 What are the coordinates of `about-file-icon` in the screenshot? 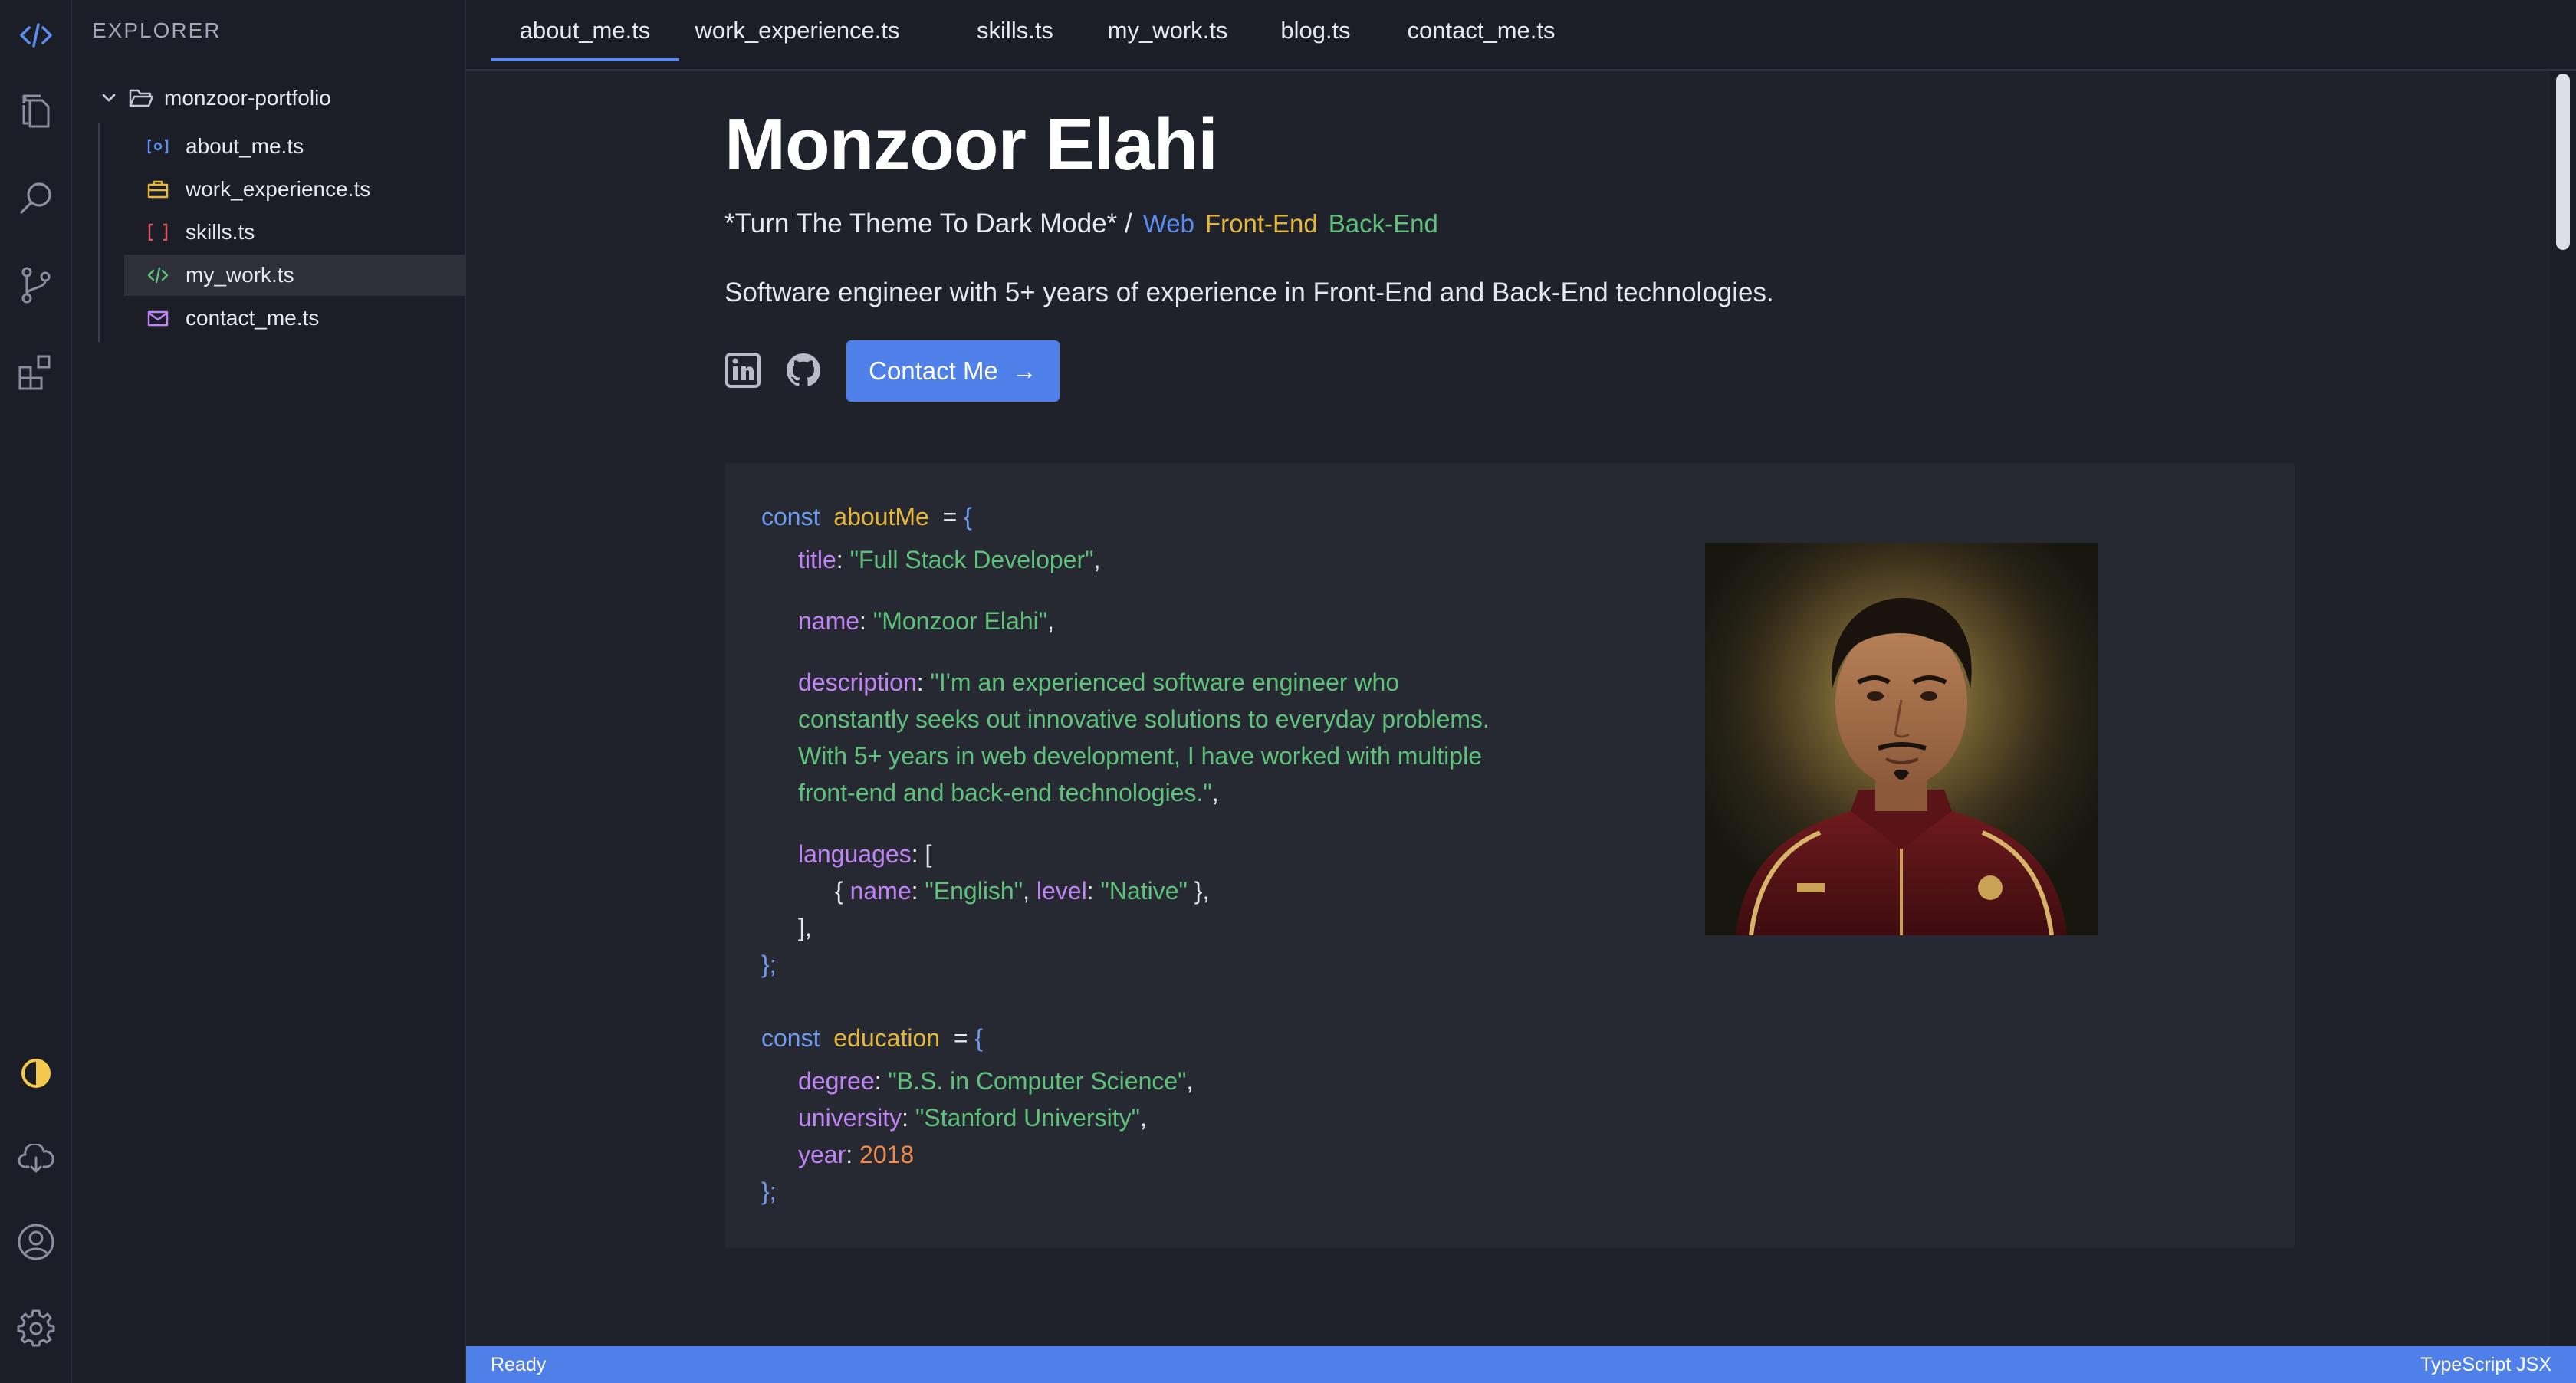 It's located at (158, 146).